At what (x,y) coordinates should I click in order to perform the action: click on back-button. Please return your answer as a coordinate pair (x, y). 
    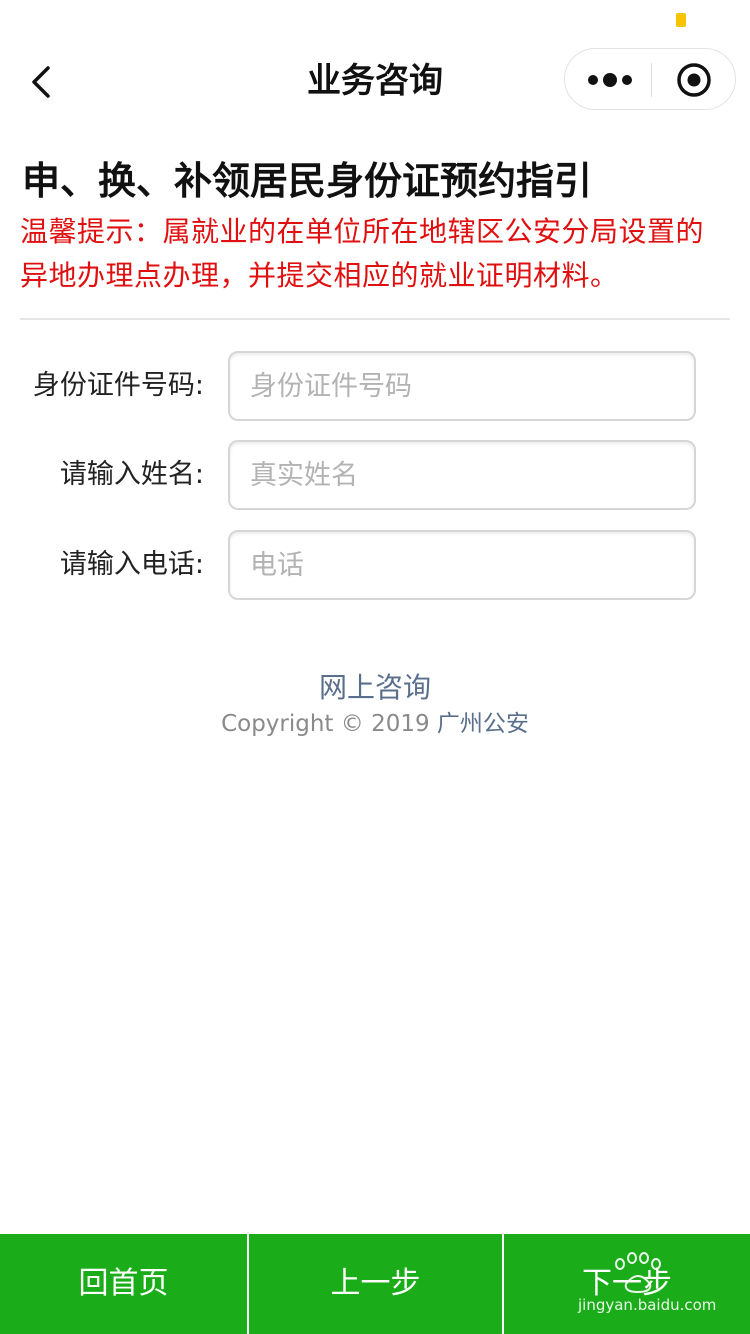
    Looking at the image, I should click on (44, 82).